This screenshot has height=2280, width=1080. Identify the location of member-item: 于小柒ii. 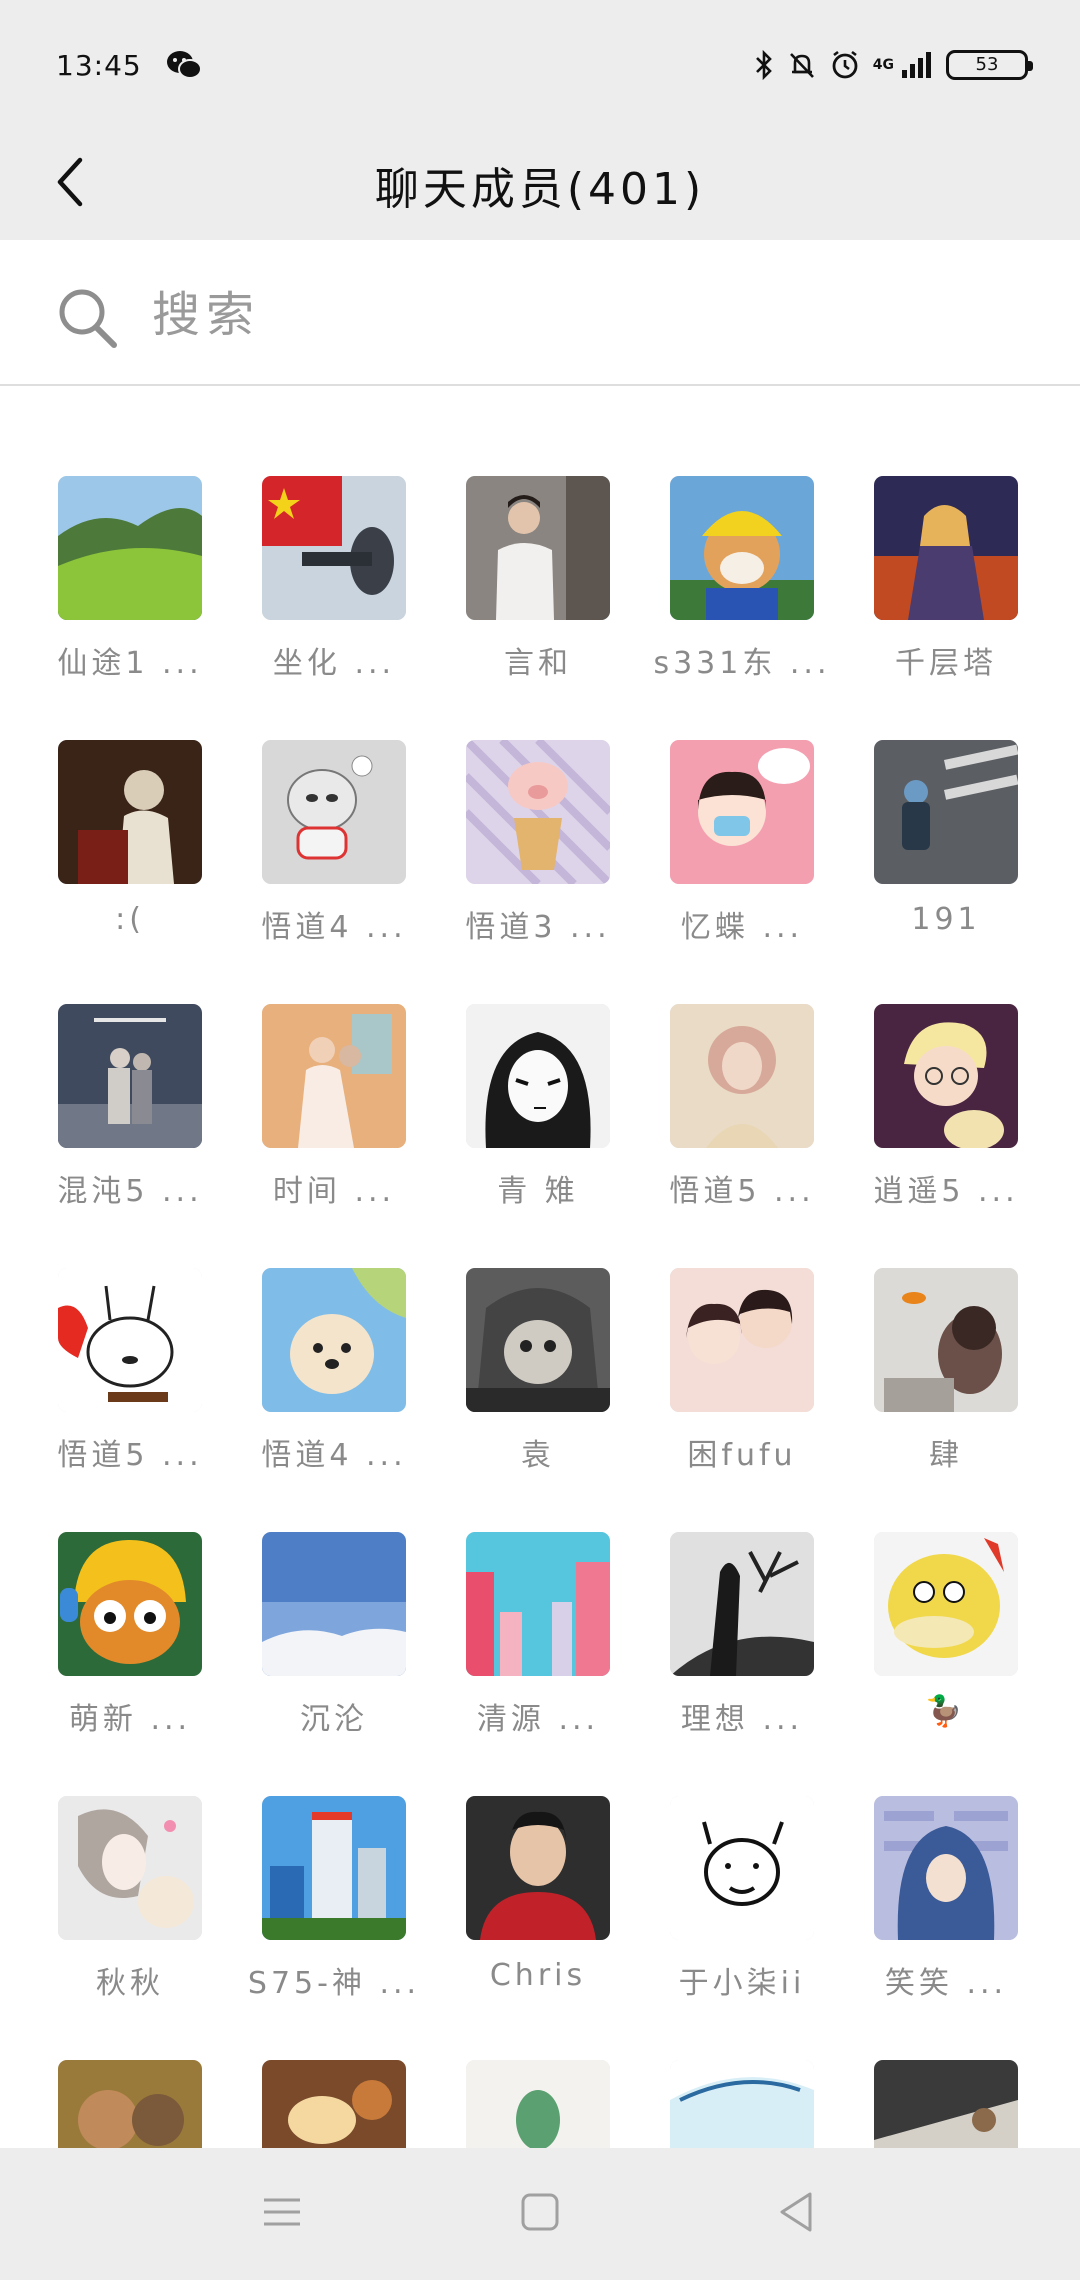
(742, 1911).